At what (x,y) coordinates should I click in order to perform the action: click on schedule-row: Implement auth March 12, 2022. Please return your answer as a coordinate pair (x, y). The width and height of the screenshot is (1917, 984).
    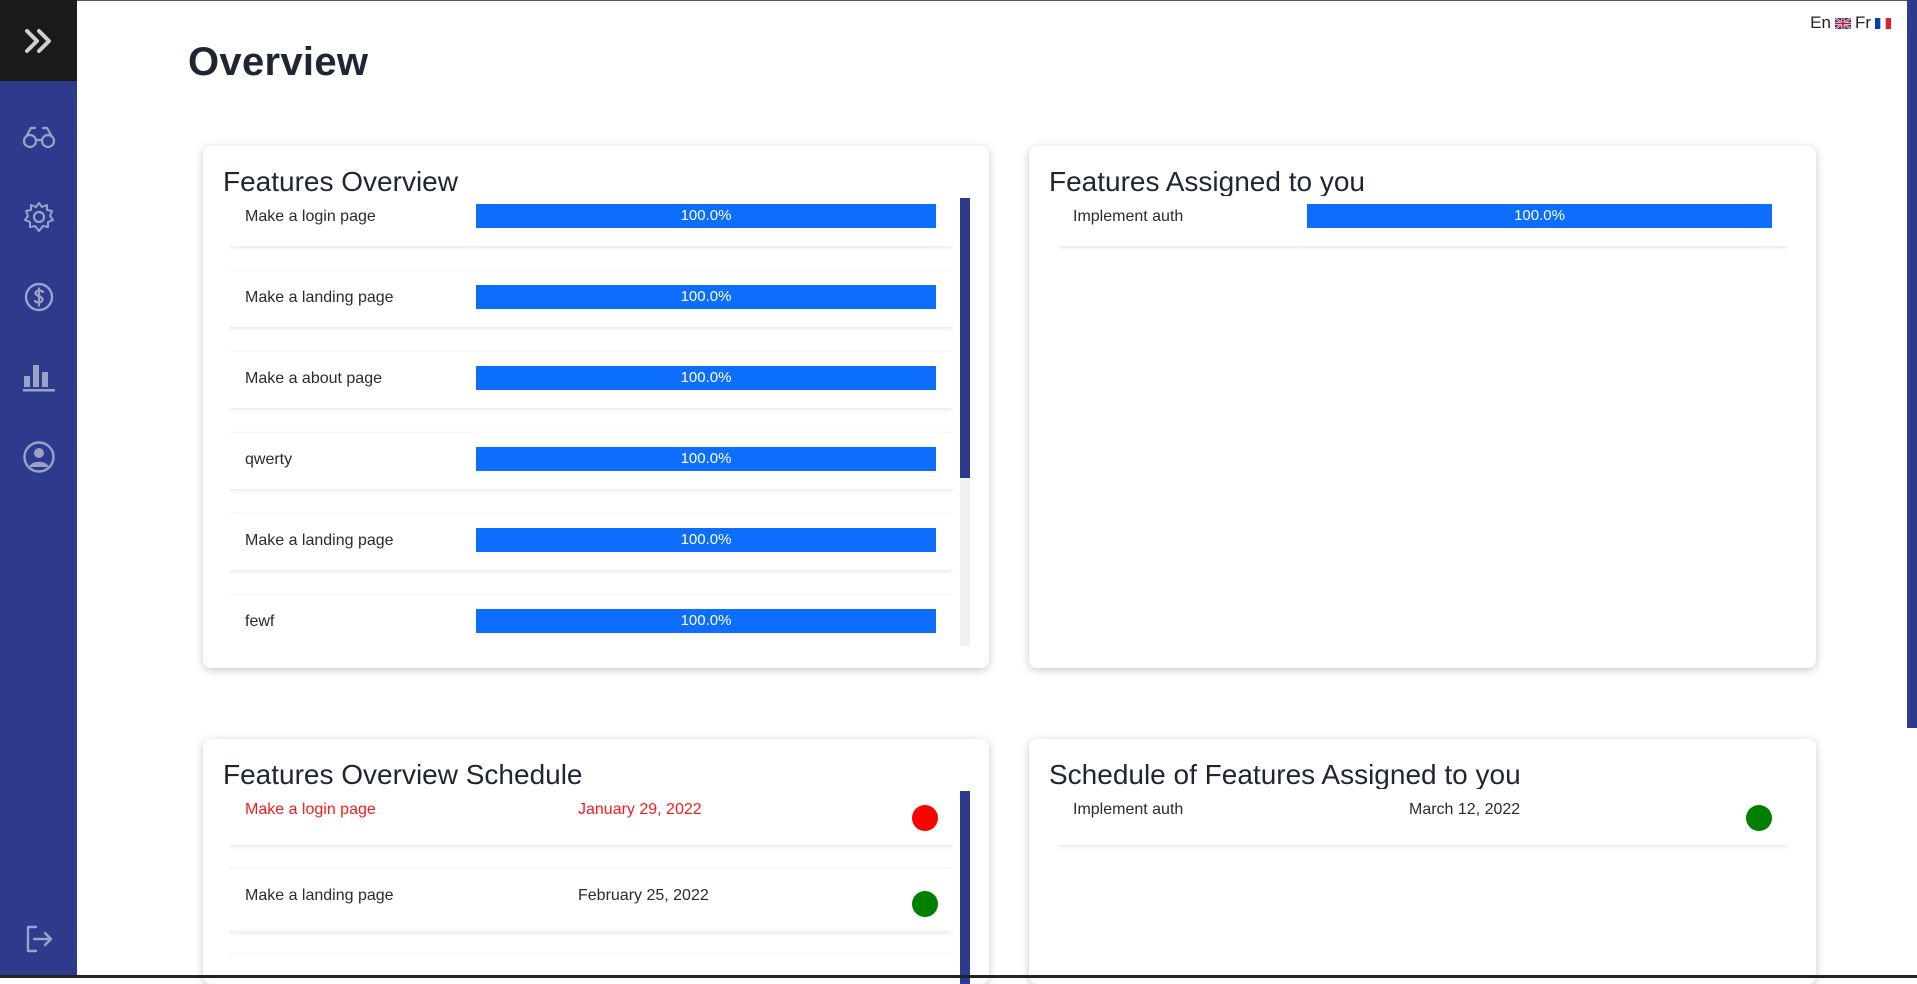
    Looking at the image, I should click on (1422, 817).